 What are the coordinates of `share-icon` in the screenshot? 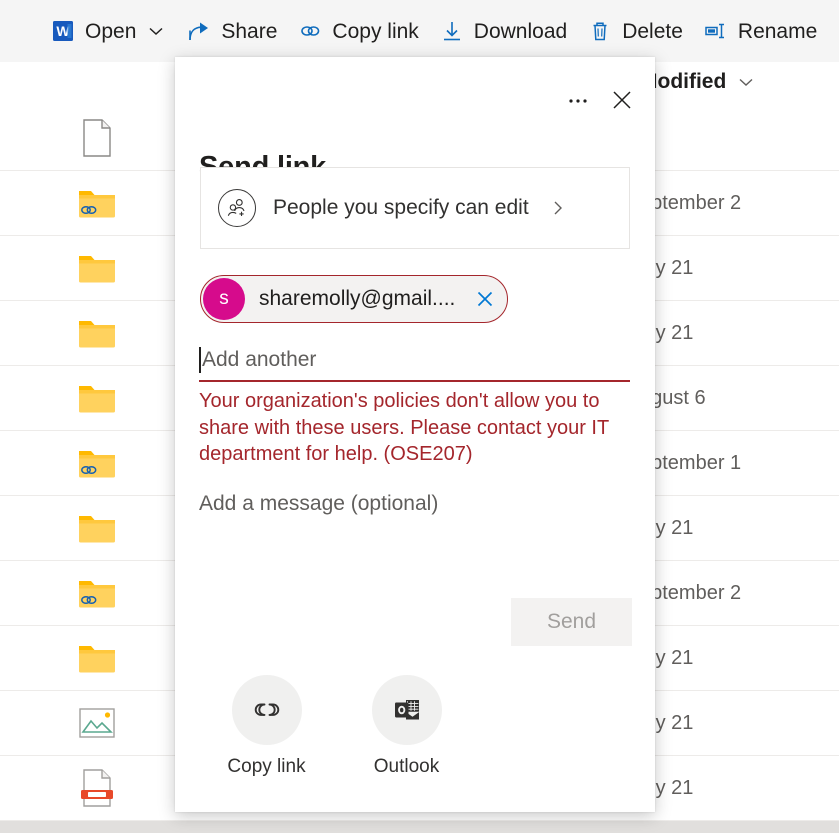 It's located at (199, 31).